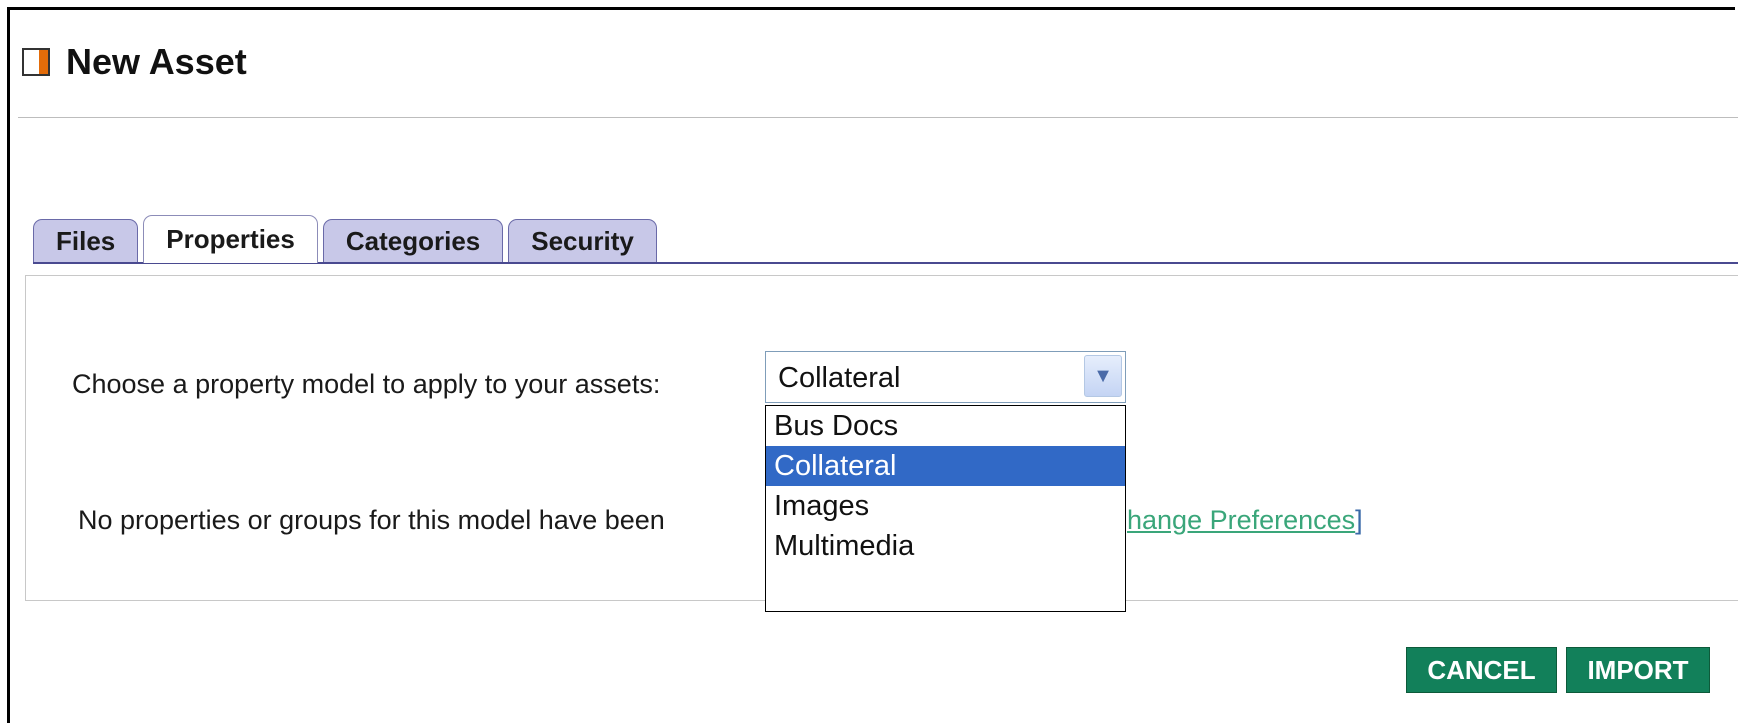  I want to click on tab-files: Files, so click(86, 241).